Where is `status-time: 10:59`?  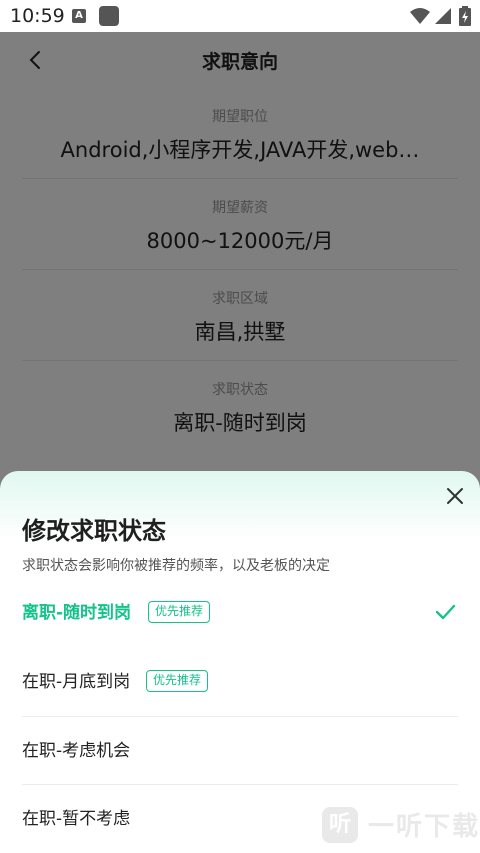 status-time: 10:59 is located at coordinates (37, 16).